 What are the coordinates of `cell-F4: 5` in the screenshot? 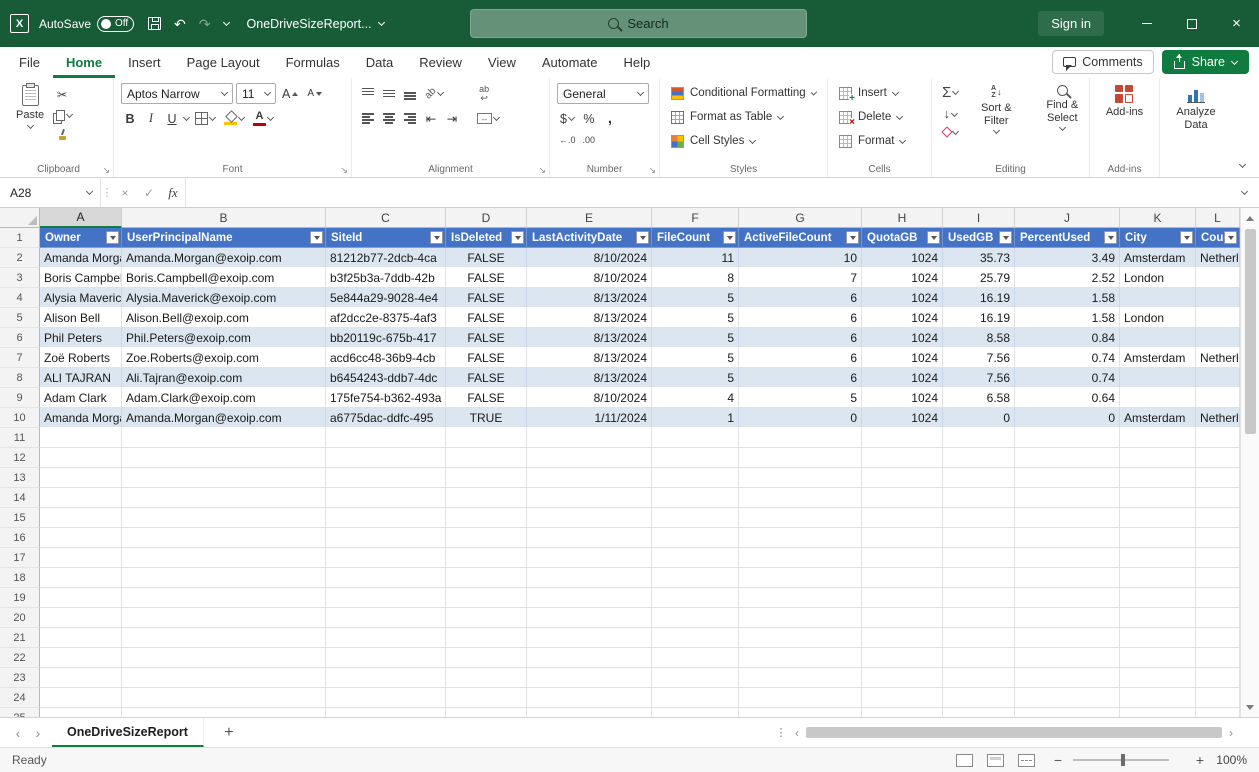 It's located at (695, 298).